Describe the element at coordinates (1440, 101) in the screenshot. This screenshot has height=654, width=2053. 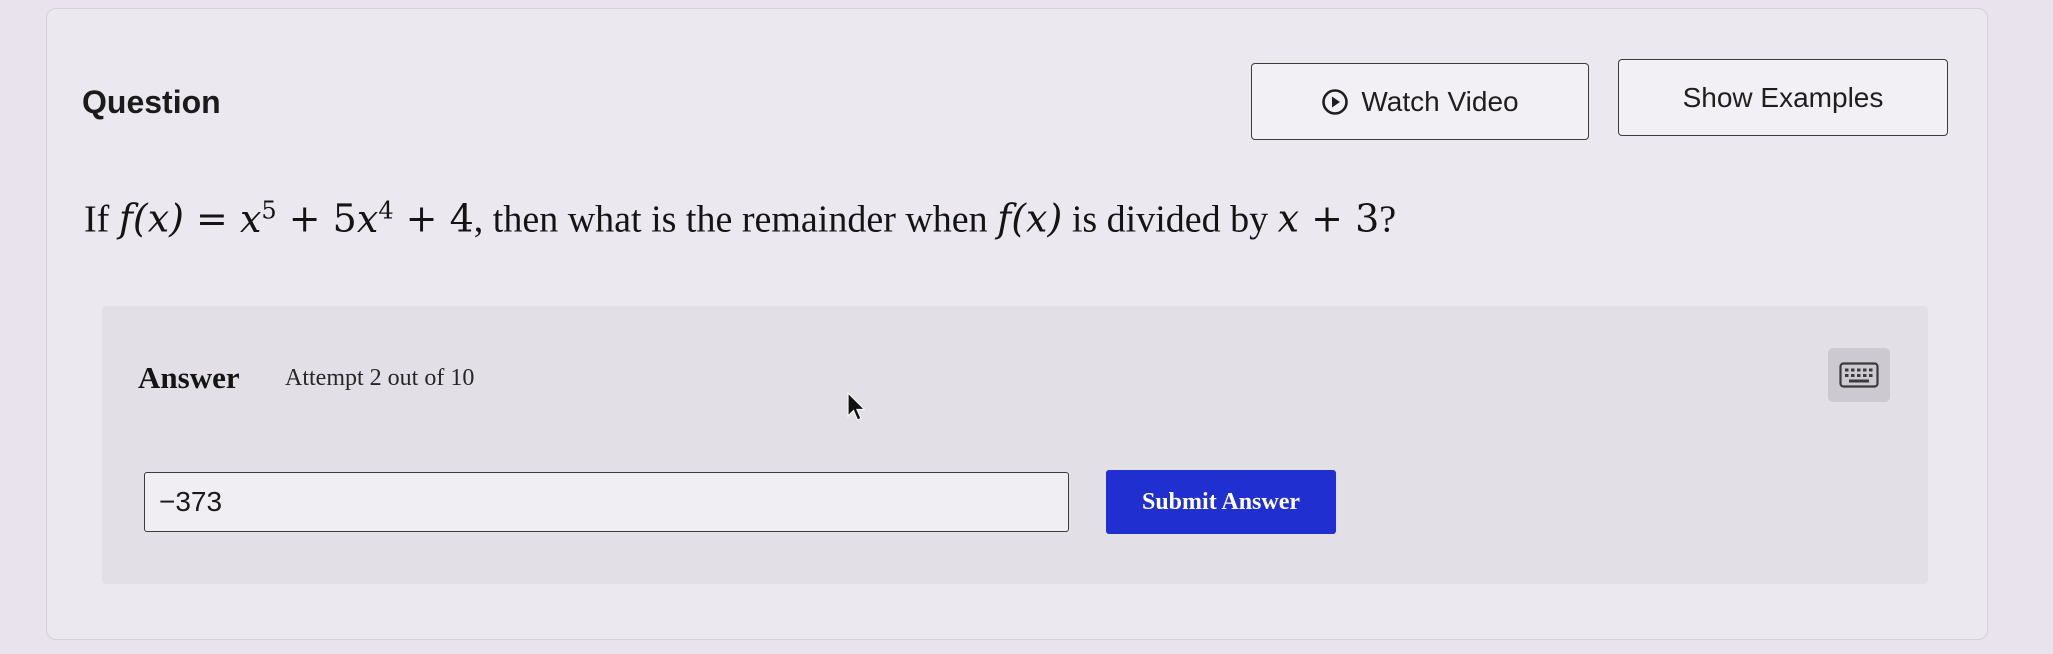
I see `watch-video-label: Watch Video` at that location.